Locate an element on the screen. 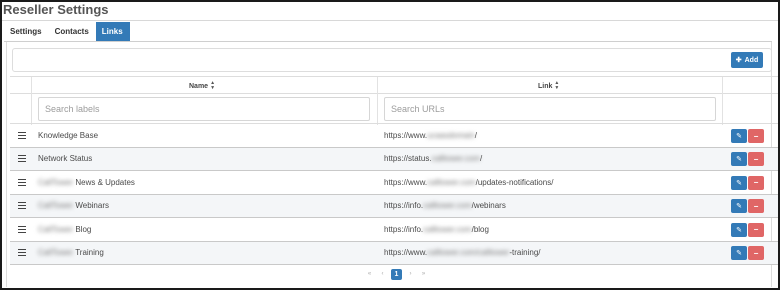 The image size is (780, 290). filter-row is located at coordinates (394, 109).